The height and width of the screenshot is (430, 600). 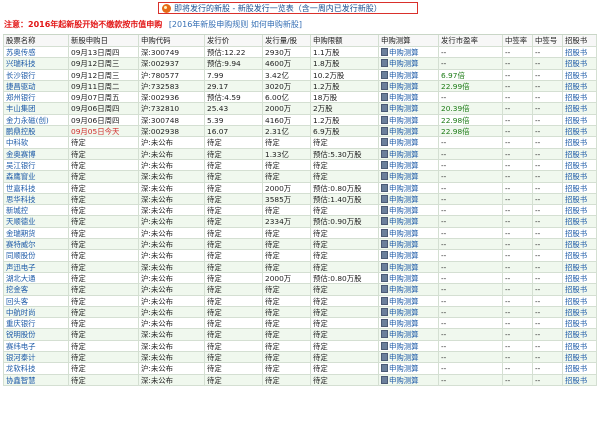 What do you see at coordinates (36, 278) in the screenshot?
I see `stock-name: 湖北大通` at bounding box center [36, 278].